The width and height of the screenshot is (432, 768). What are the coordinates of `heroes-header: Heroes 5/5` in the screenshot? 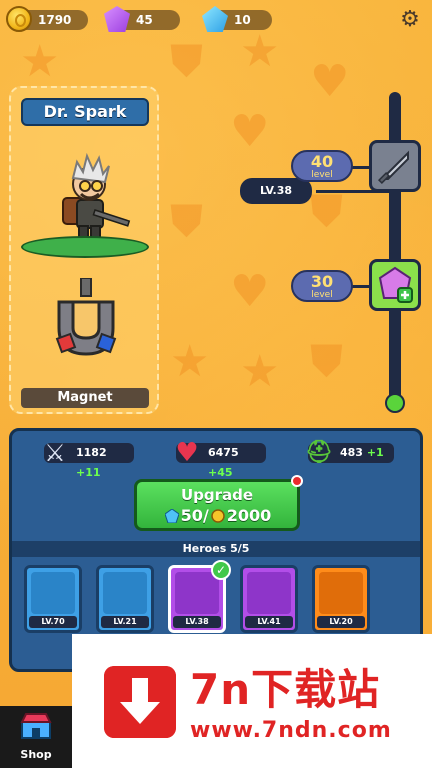 It's located at (216, 549).